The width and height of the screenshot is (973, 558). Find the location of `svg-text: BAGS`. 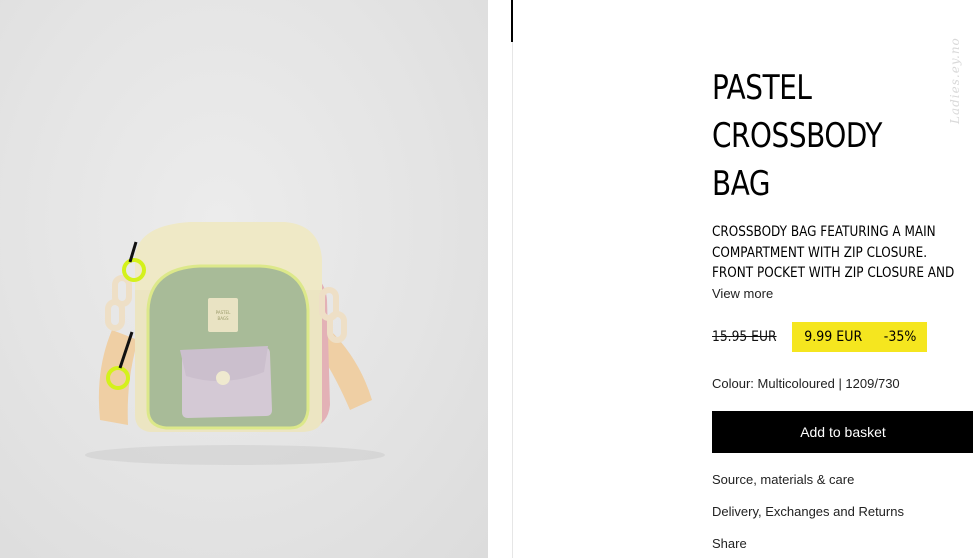

svg-text: BAGS is located at coordinates (223, 318).